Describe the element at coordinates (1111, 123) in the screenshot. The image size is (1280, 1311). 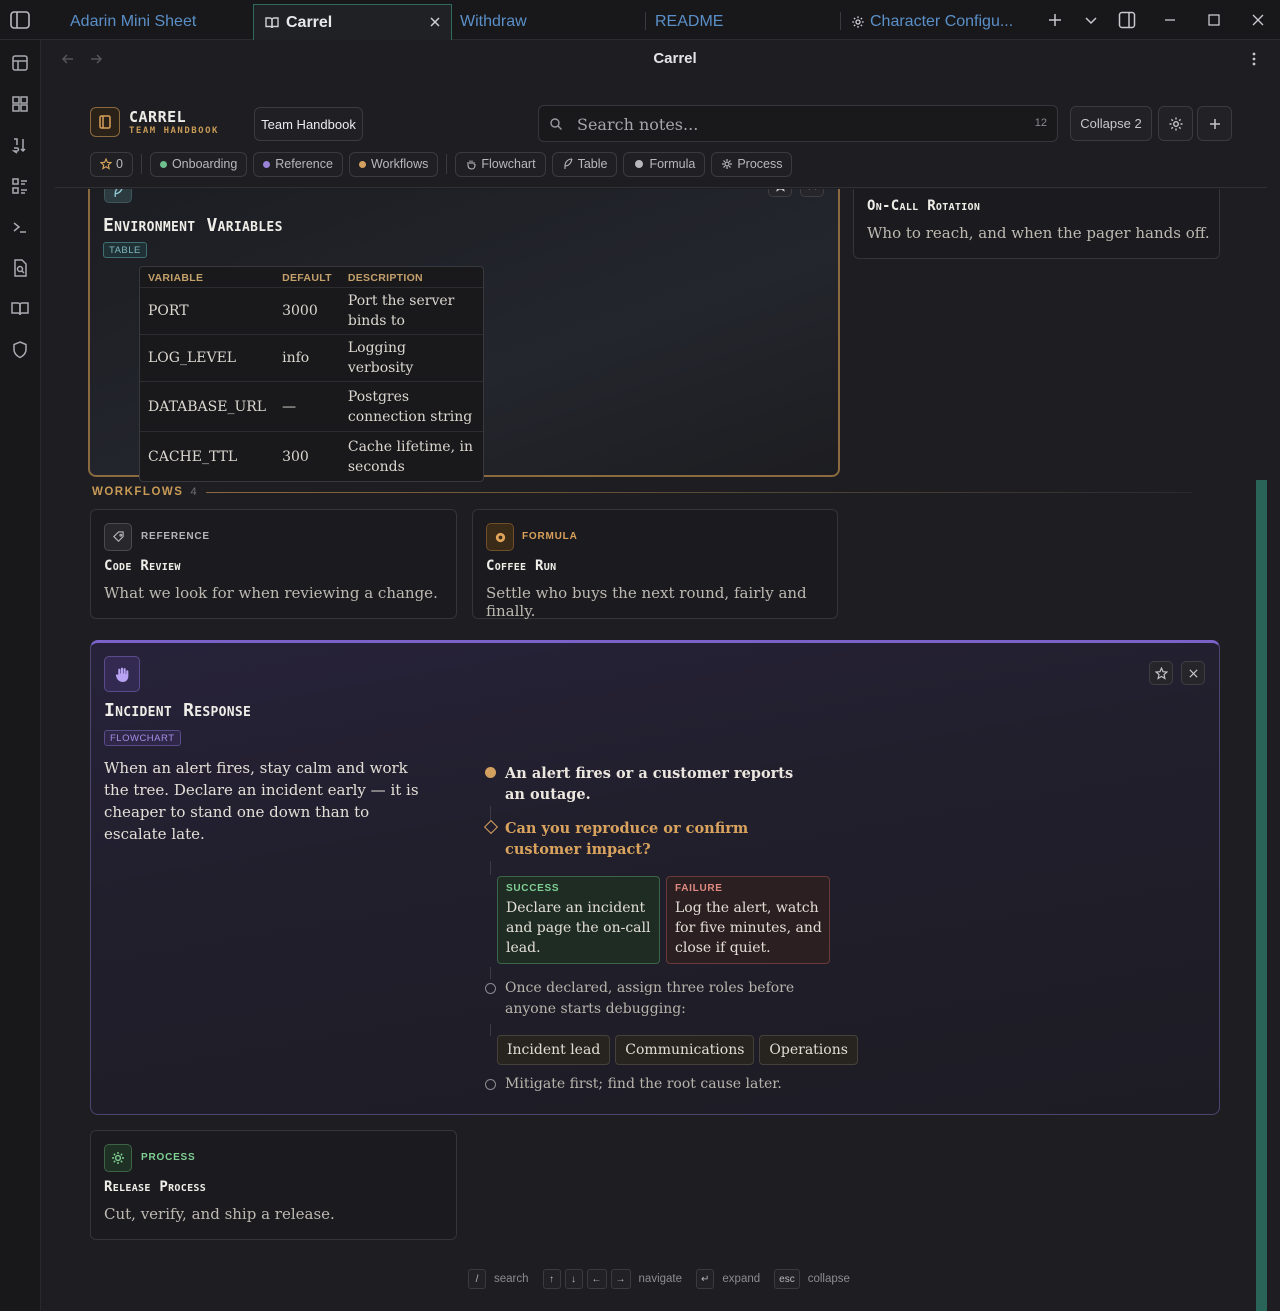
I see `collapse-button: Collapse 2` at that location.